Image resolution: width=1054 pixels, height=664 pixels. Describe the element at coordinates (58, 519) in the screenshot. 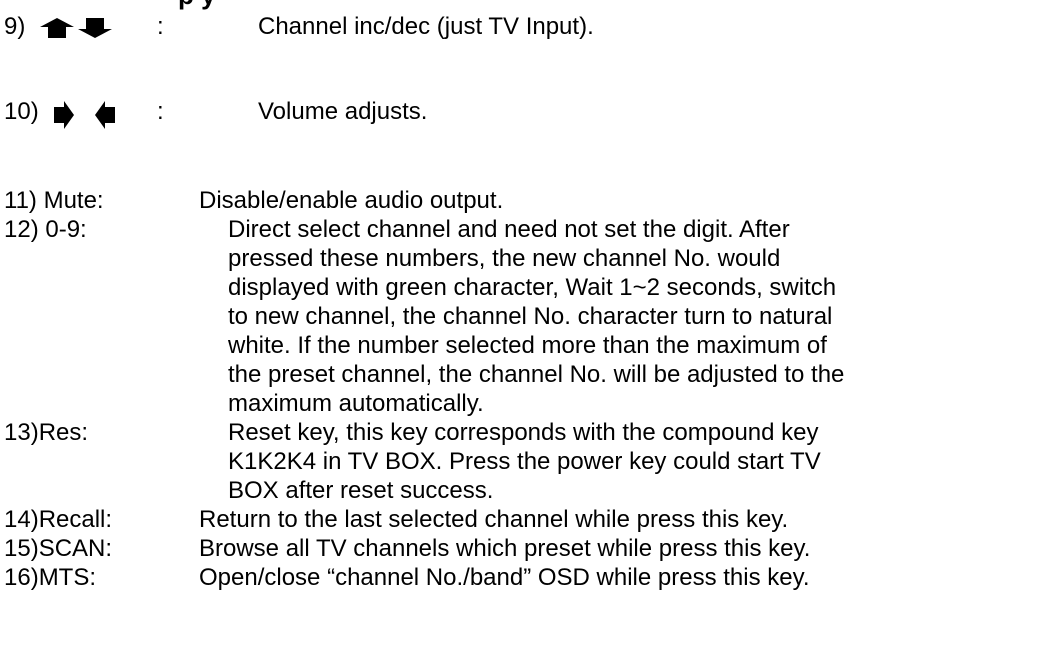

I see `item-number: 14)Recall:` at that location.